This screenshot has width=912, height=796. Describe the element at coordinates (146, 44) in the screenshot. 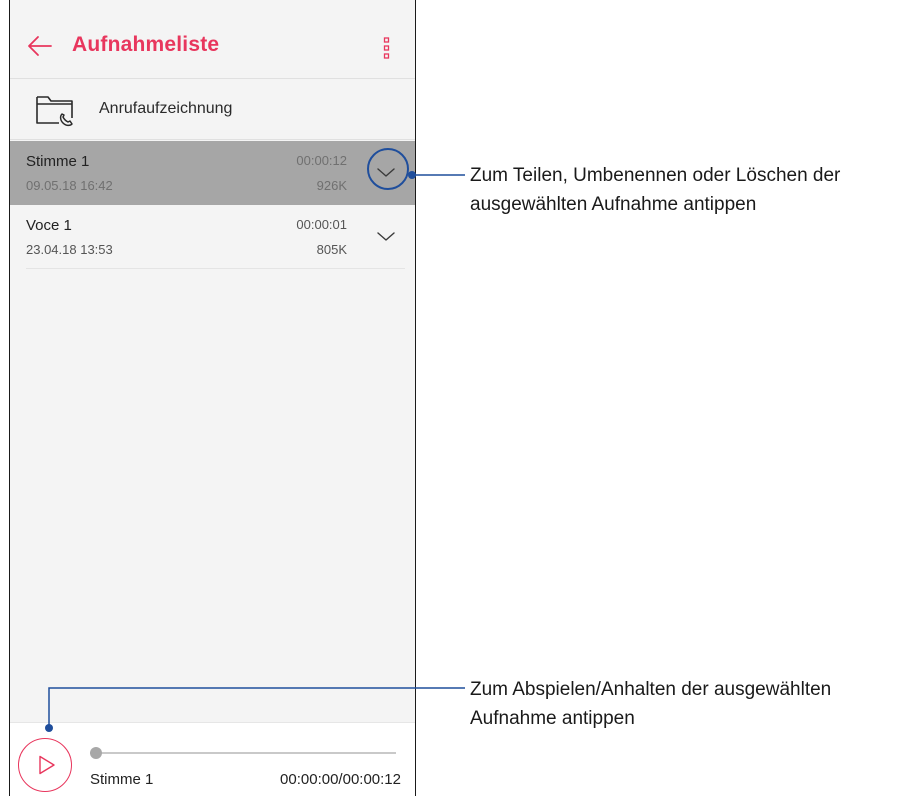

I see `page-title: Aufnahmeliste` at that location.